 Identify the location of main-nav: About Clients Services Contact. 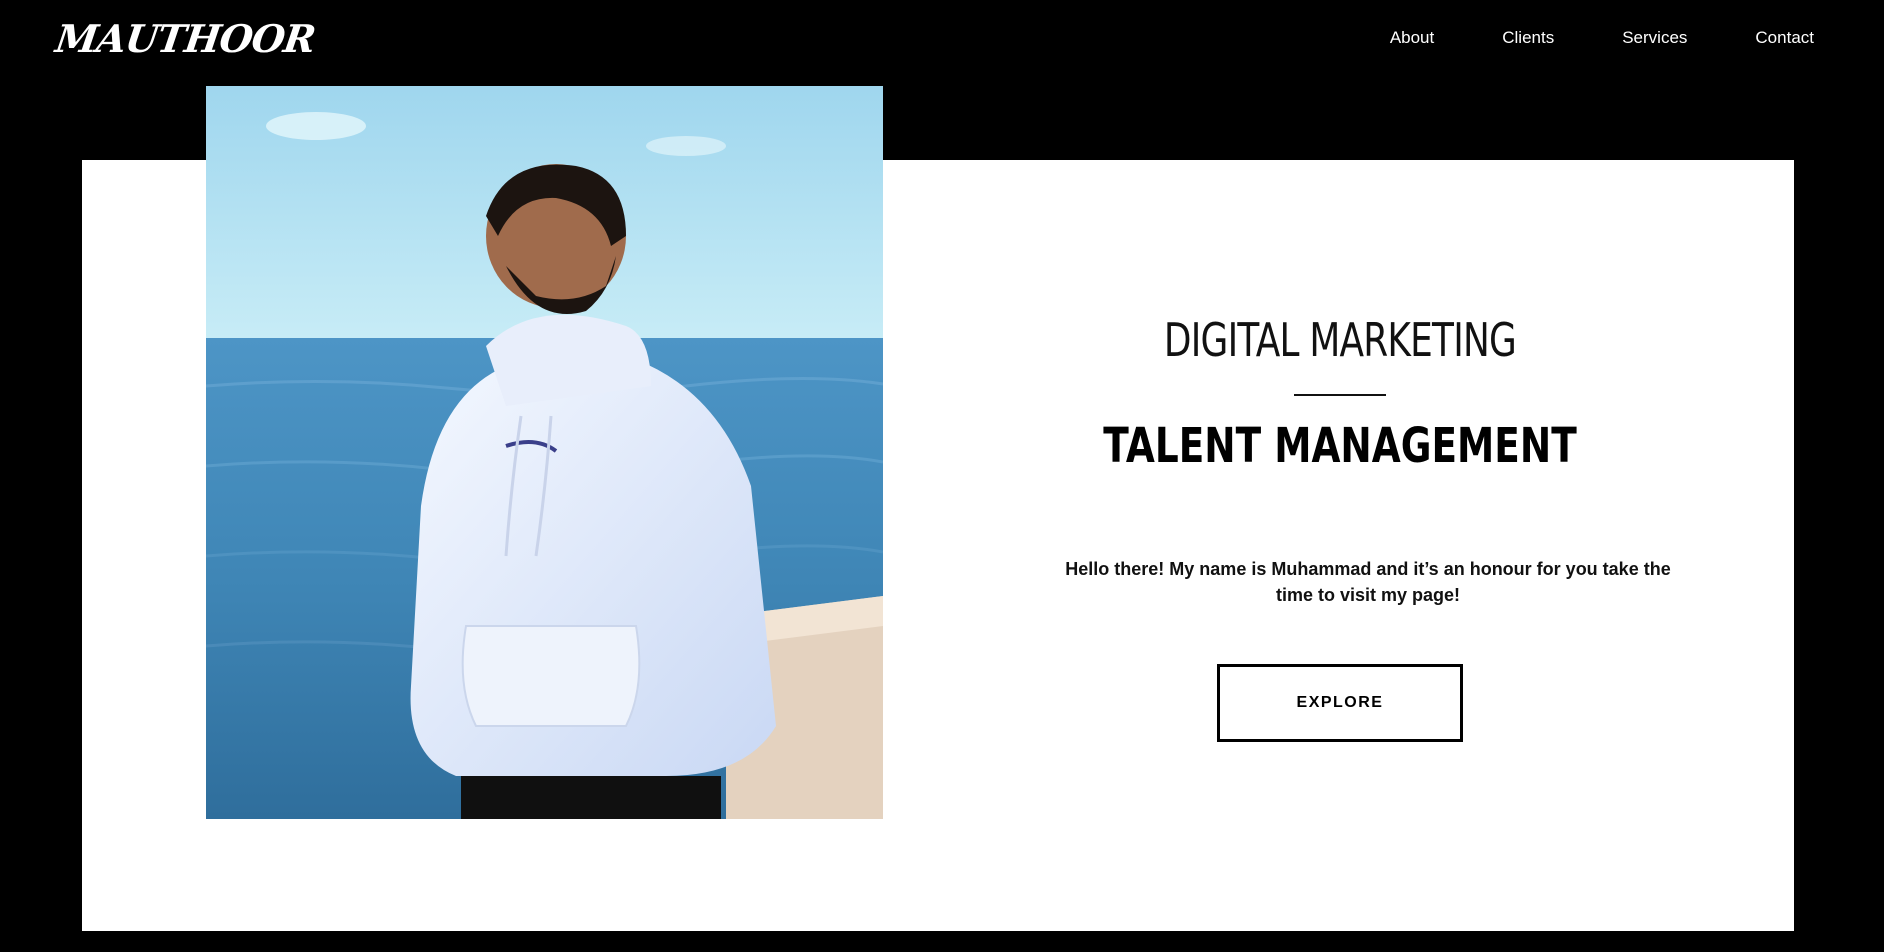
(1568, 38).